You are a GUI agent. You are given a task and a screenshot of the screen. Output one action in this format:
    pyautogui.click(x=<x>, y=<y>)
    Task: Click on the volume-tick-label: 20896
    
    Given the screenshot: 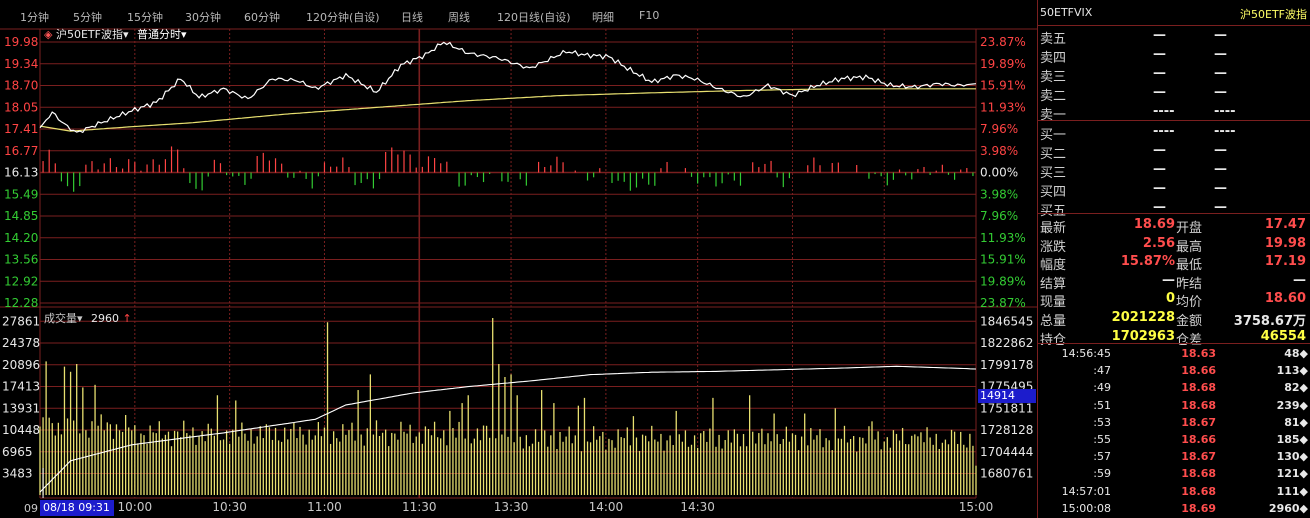 What is the action you would take?
    pyautogui.click(x=21, y=365)
    